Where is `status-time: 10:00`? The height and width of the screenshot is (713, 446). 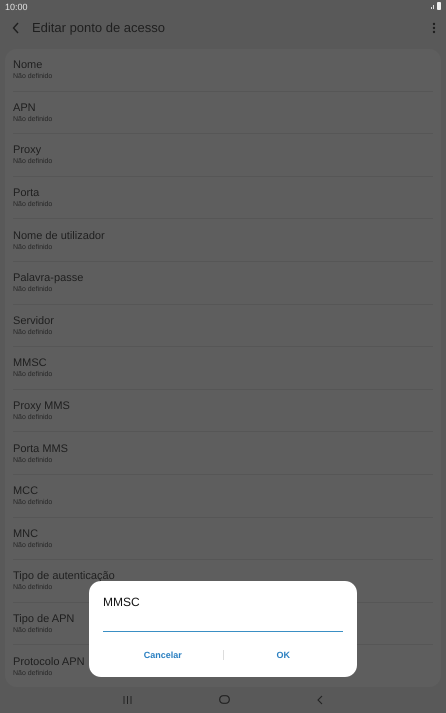
status-time: 10:00 is located at coordinates (16, 7).